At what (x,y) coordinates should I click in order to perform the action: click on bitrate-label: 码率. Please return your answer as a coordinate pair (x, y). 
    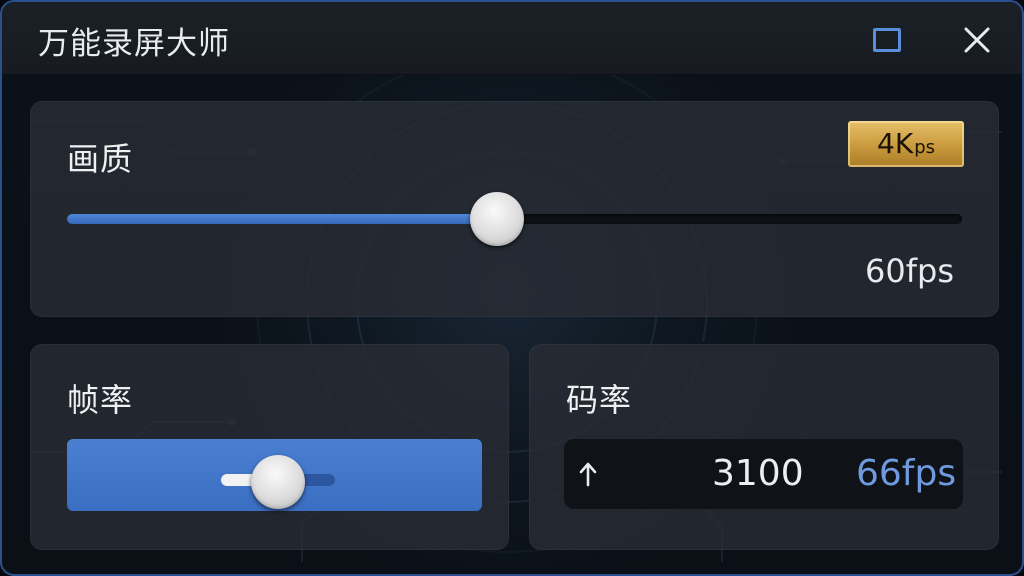
    Looking at the image, I should click on (599, 400).